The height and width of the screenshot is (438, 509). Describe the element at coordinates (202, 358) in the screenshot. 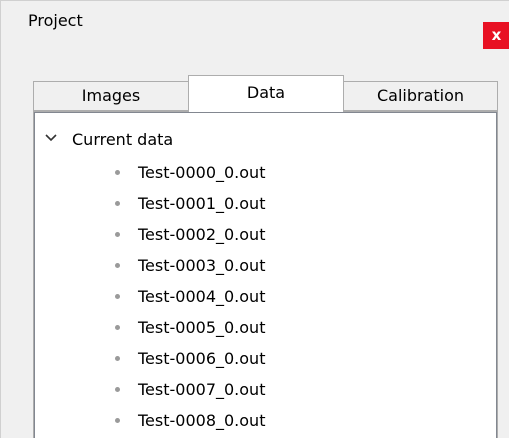

I see `tree-item-label: Test-0006_0.out` at that location.